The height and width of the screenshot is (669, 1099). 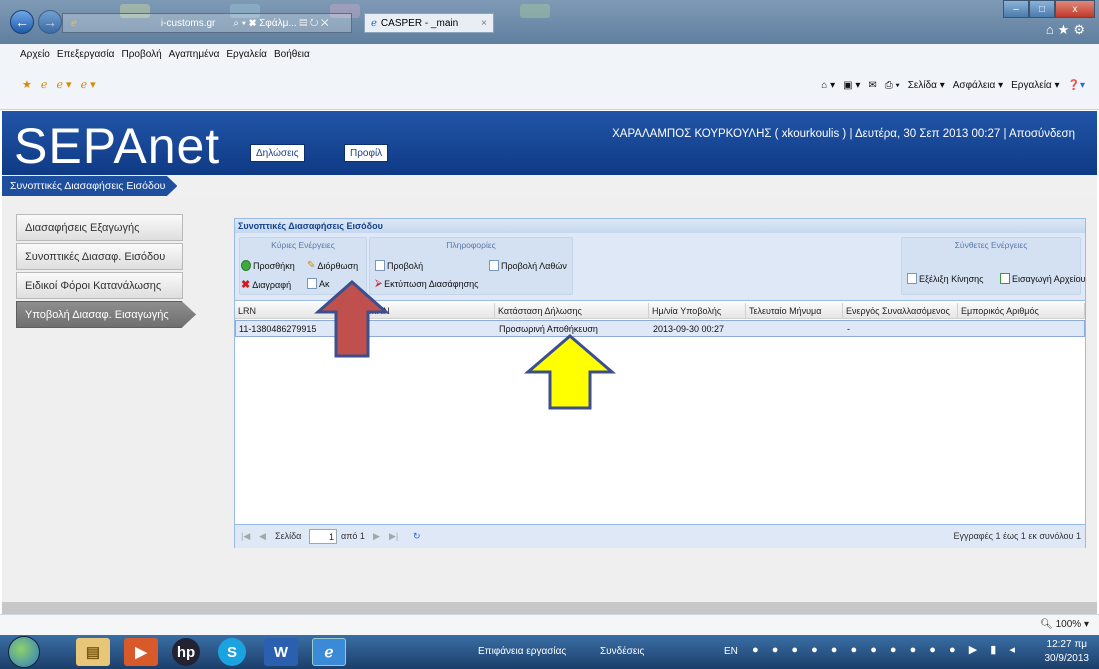 I want to click on movement-progress-label: Εξέλιξη Κίνησης, so click(x=951, y=278).